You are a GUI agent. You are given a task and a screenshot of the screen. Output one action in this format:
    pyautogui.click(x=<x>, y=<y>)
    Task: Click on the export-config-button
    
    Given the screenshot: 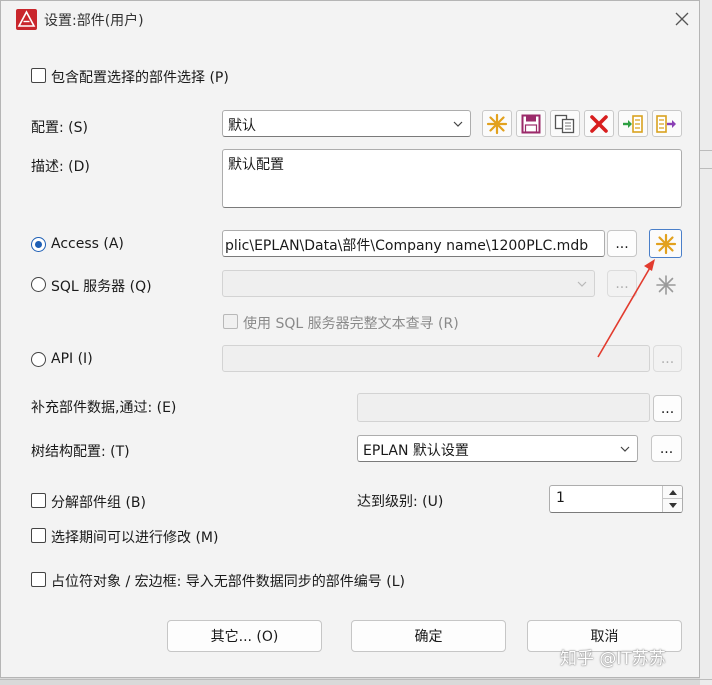 What is the action you would take?
    pyautogui.click(x=667, y=123)
    